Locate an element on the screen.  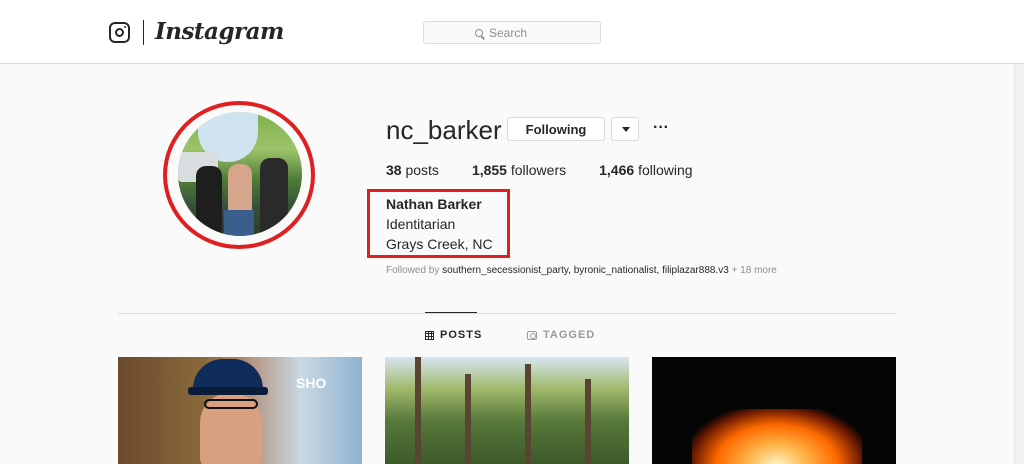
posts-count-value: 38 is located at coordinates (394, 170).